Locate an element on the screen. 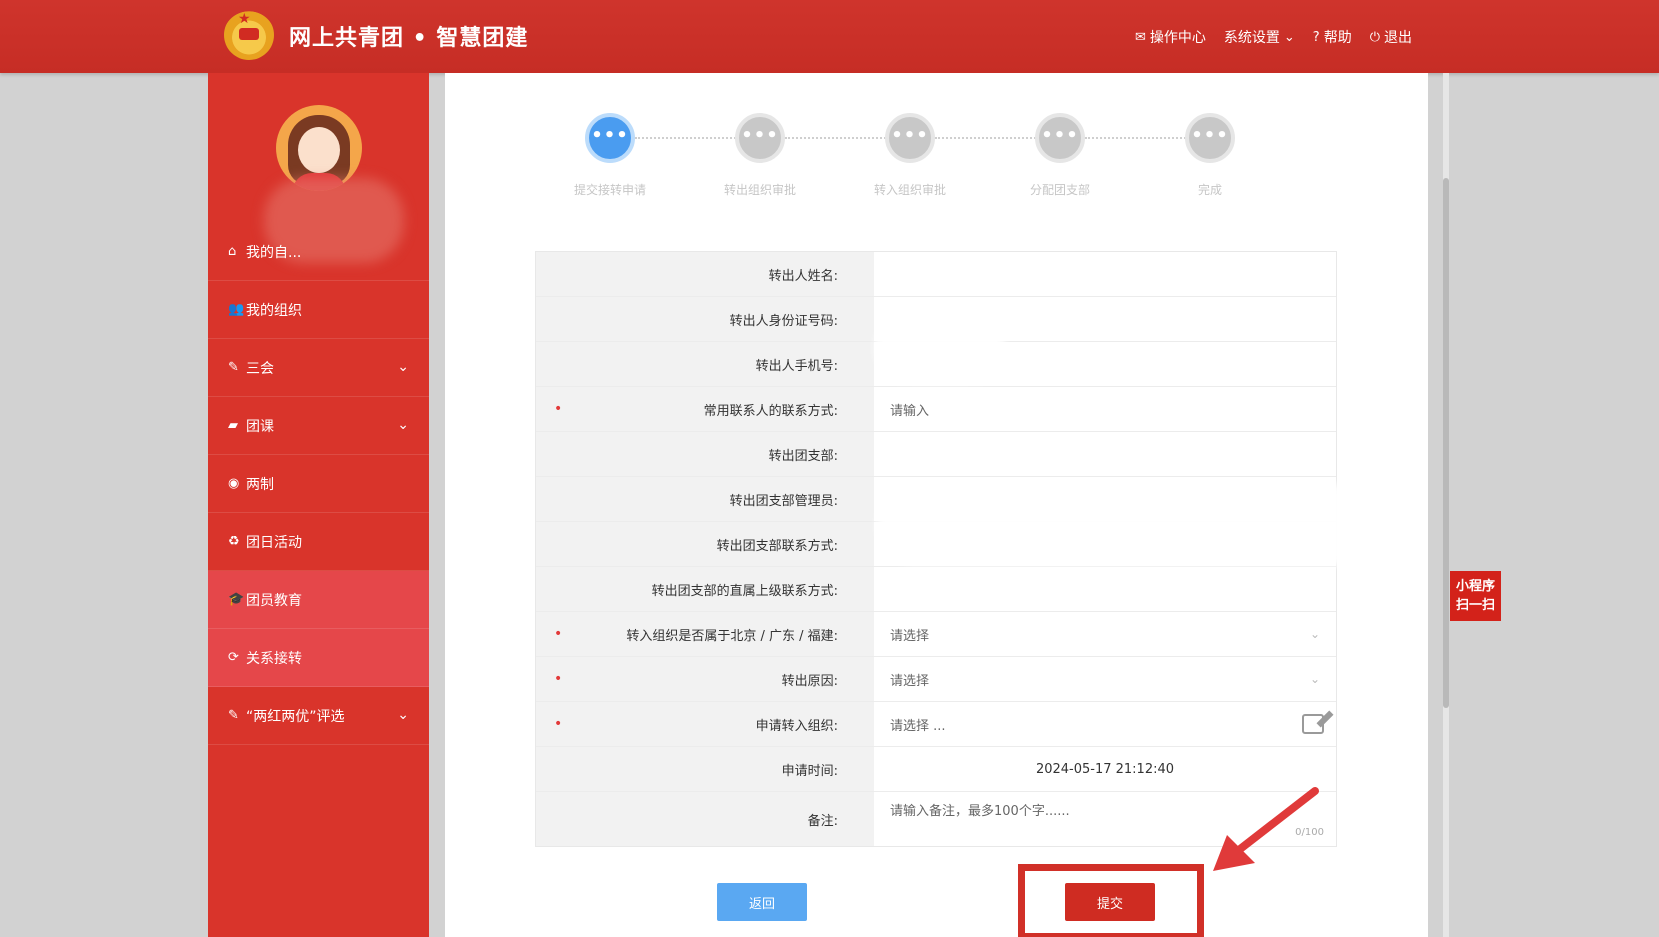 The image size is (1659, 937). nav-label: 帮助 is located at coordinates (1337, 38).